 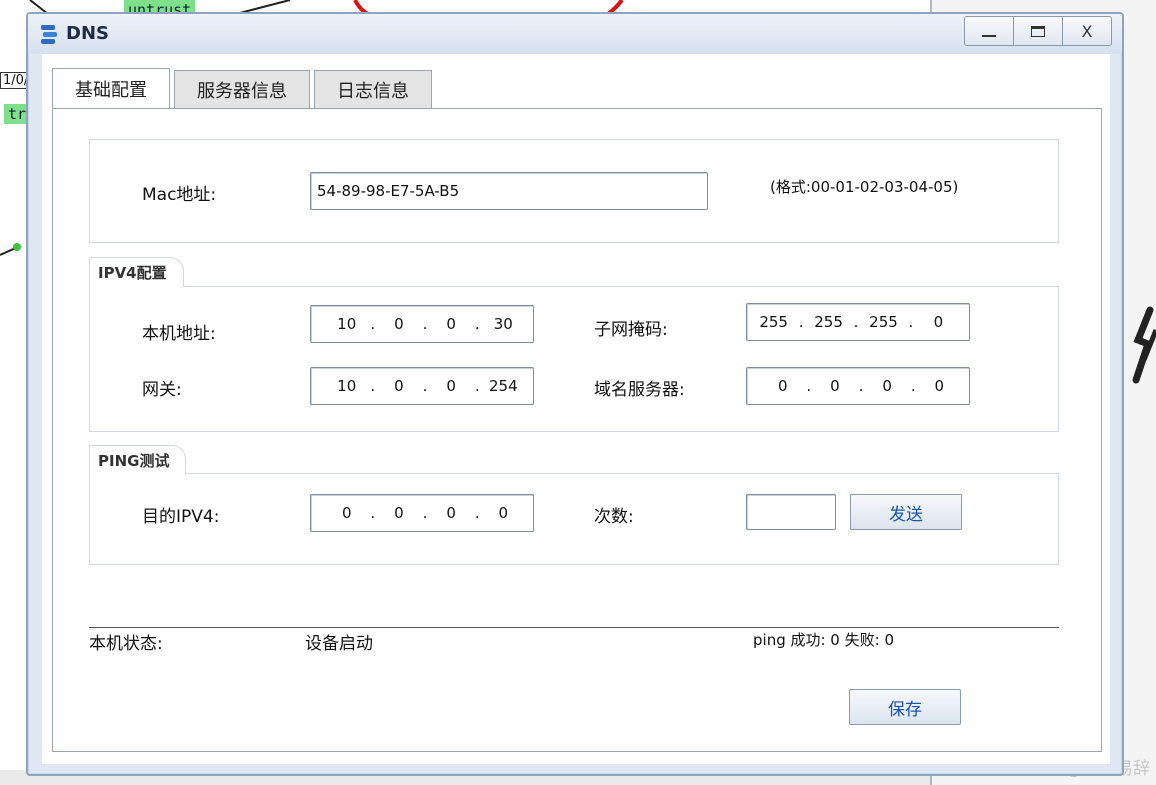 I want to click on local-address-field: 10. 0. 0. 30, so click(x=422, y=324).